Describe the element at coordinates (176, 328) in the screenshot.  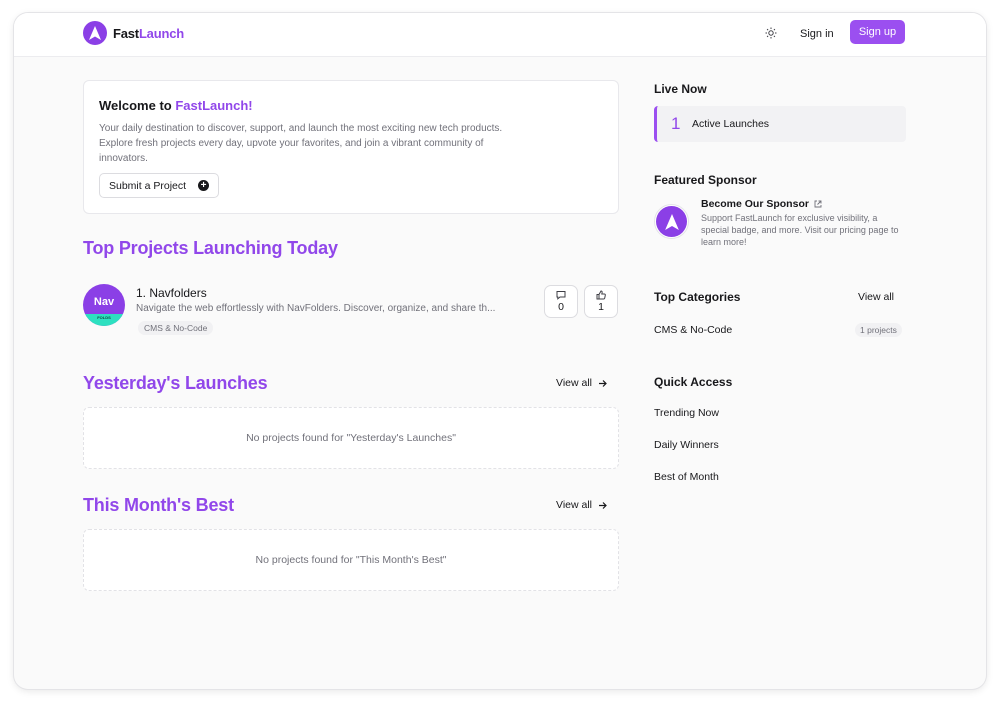
I see `project-category-tag: CMS & No-Code` at that location.